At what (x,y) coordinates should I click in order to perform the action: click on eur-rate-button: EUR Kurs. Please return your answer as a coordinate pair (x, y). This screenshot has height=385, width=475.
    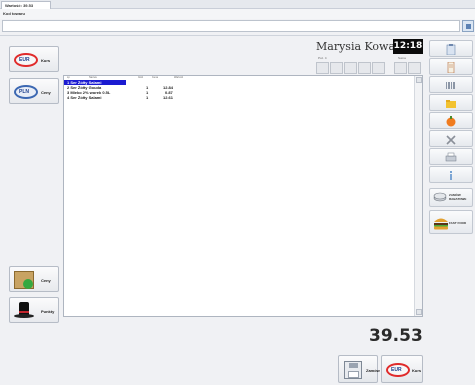
    Looking at the image, I should click on (34, 59).